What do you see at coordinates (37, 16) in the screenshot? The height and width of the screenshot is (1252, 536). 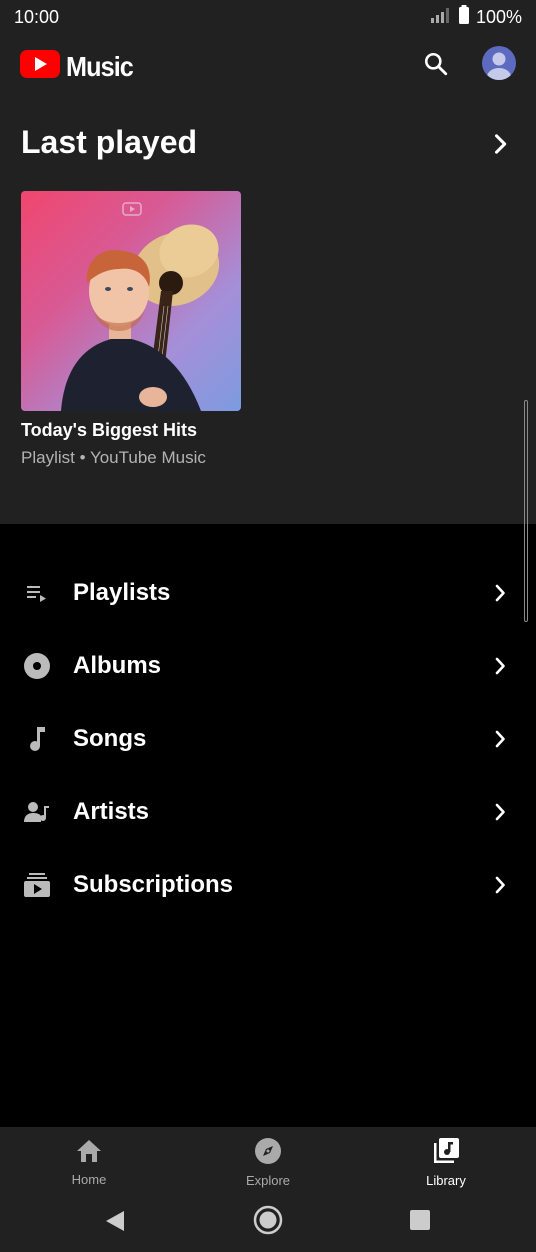 I see `status-time: 10:00` at bounding box center [37, 16].